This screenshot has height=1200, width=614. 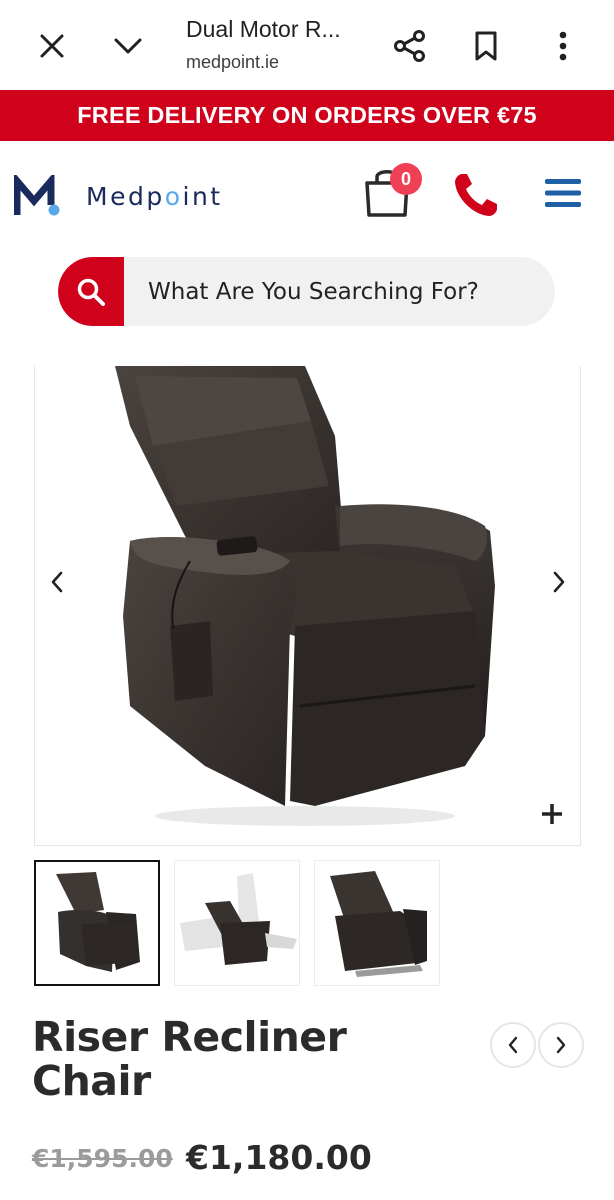 I want to click on cart-count-badge: 0, so click(x=406, y=179).